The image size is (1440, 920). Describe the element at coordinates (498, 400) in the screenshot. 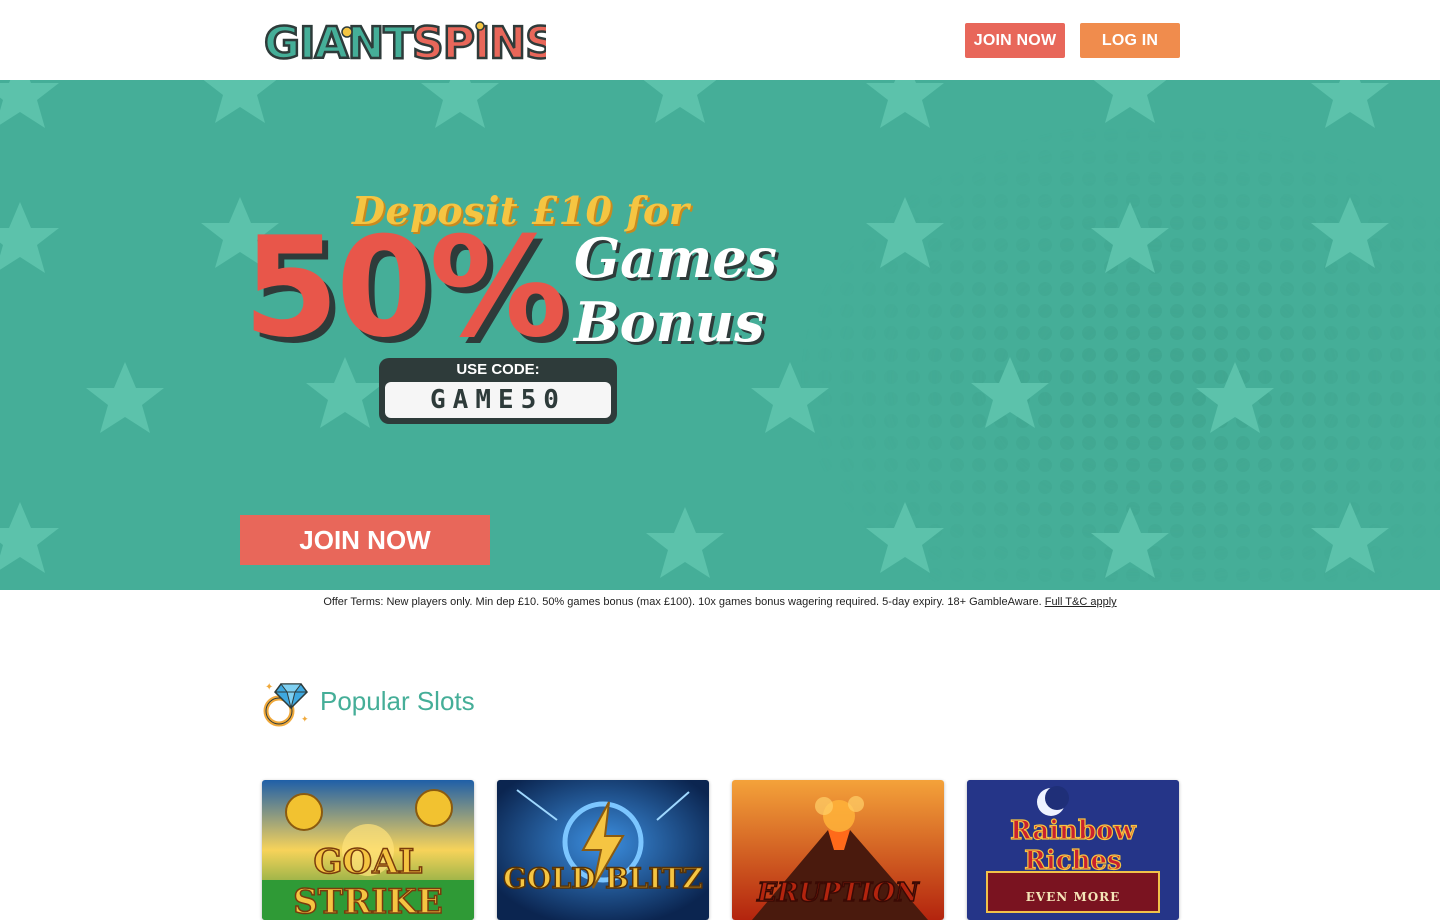

I see `promo-code-value: GAME50` at that location.